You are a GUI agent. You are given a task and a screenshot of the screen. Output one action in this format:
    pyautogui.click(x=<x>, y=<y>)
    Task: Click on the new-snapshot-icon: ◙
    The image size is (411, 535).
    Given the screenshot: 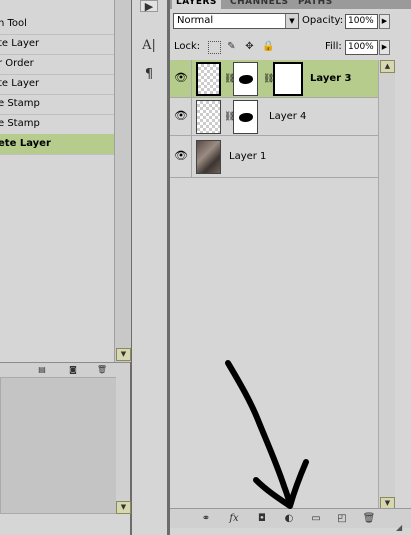 What is the action you would take?
    pyautogui.click(x=73, y=370)
    